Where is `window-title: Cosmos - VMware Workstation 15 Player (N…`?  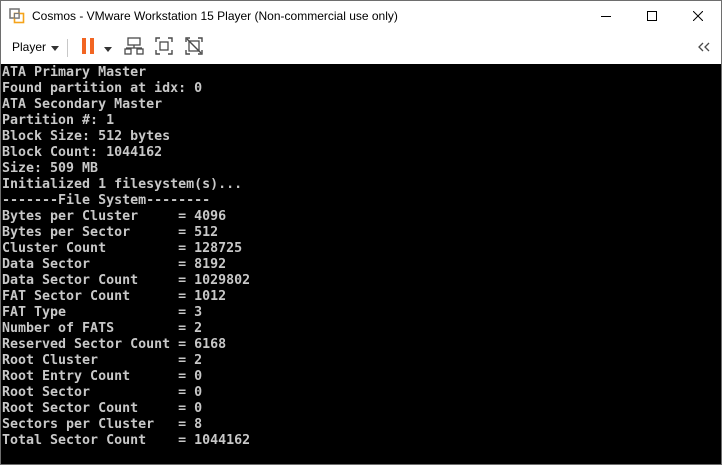 window-title: Cosmos - VMware Workstation 15 Player (N… is located at coordinates (215, 16).